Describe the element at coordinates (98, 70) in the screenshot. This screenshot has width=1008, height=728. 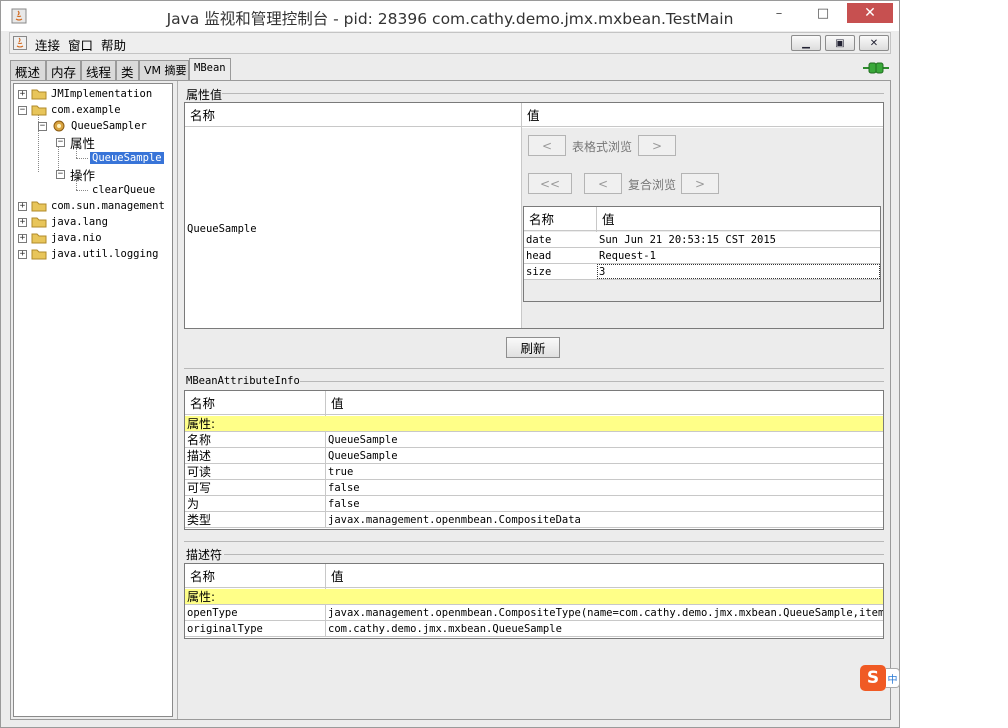
I see `tab-threads: 线程` at that location.